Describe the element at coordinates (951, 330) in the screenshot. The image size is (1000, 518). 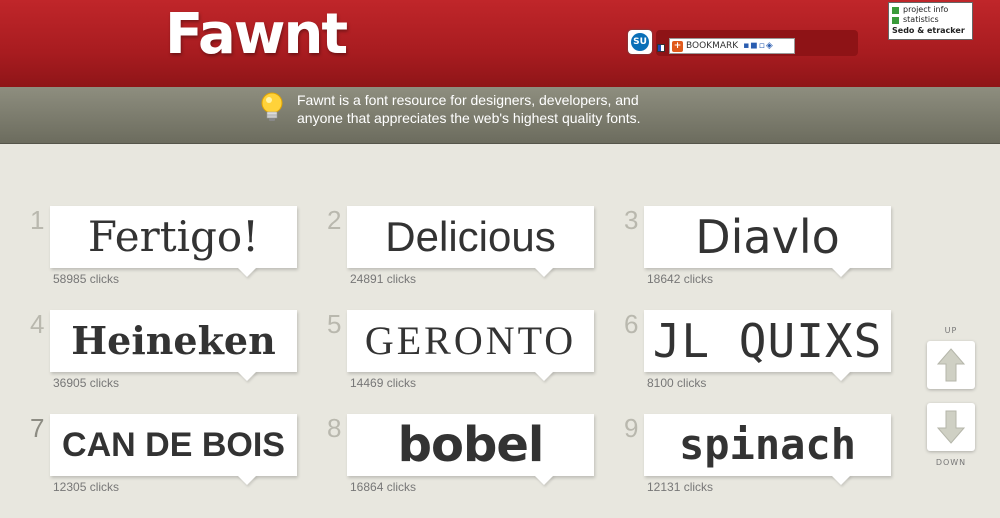
I see `up-label: UP` at that location.